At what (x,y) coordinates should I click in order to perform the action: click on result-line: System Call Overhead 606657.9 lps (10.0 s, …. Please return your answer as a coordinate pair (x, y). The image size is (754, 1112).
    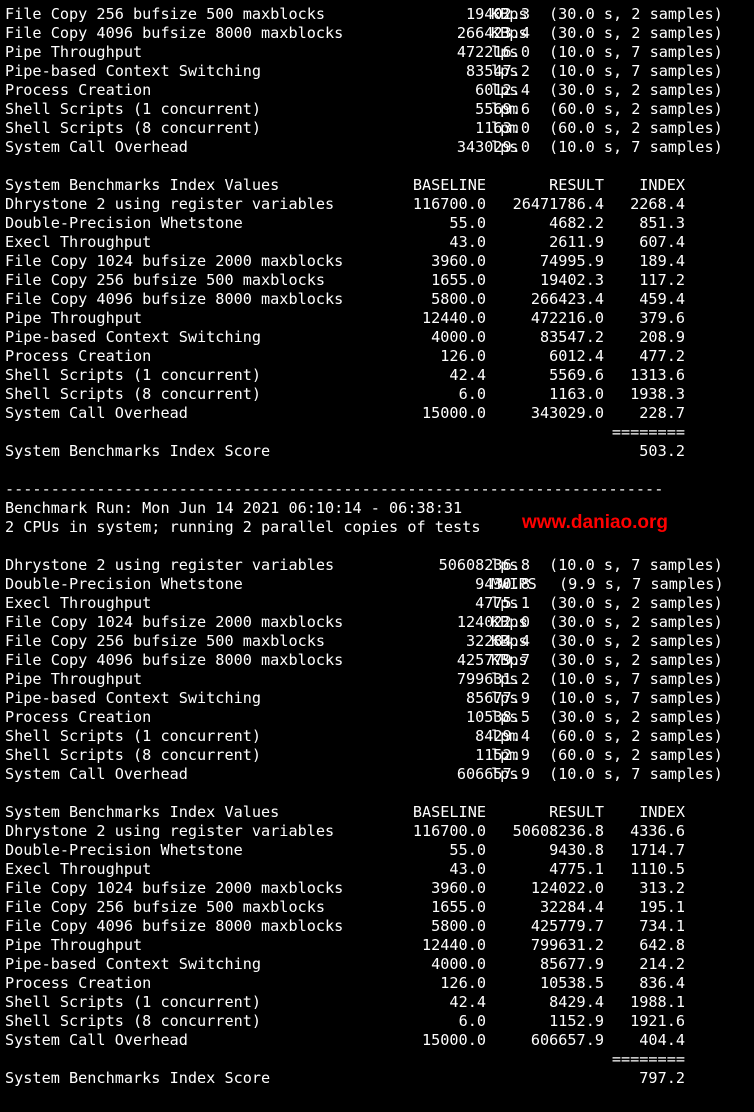
    Looking at the image, I should click on (379, 774).